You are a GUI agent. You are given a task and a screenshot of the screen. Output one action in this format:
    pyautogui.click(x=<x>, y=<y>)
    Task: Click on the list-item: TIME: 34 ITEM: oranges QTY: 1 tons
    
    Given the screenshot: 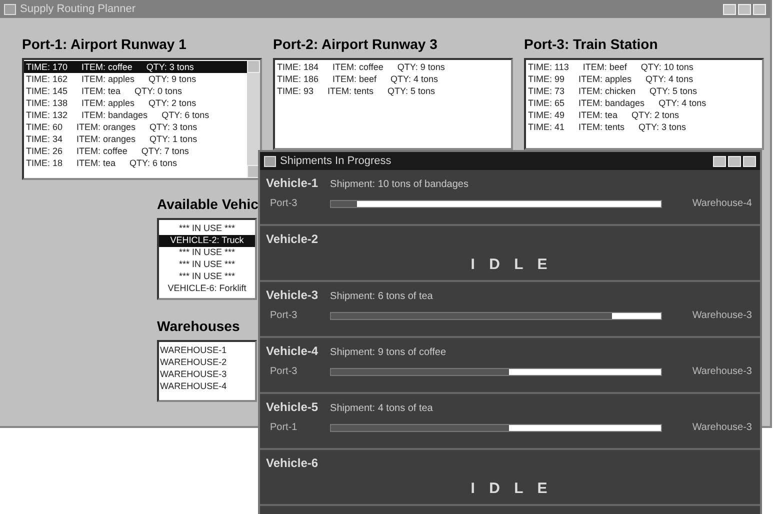 What is the action you would take?
    pyautogui.click(x=135, y=139)
    